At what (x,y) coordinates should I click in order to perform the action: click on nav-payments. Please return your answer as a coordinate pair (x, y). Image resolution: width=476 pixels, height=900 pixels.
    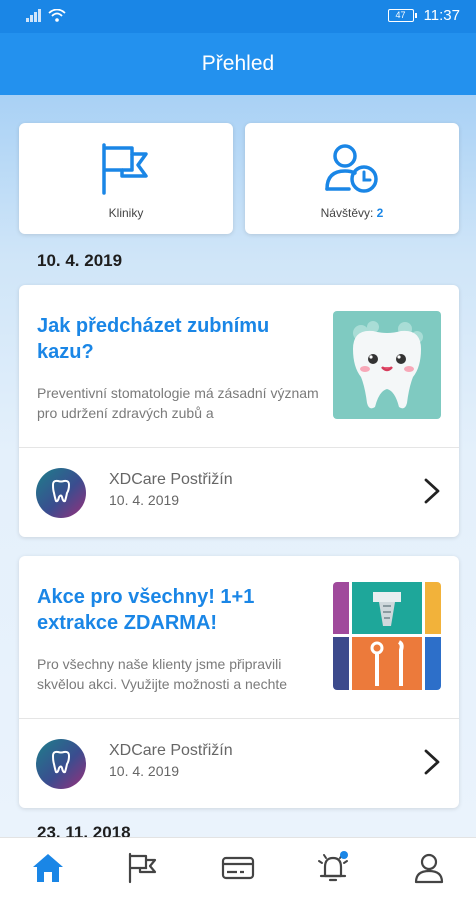
    Looking at the image, I should click on (238, 870).